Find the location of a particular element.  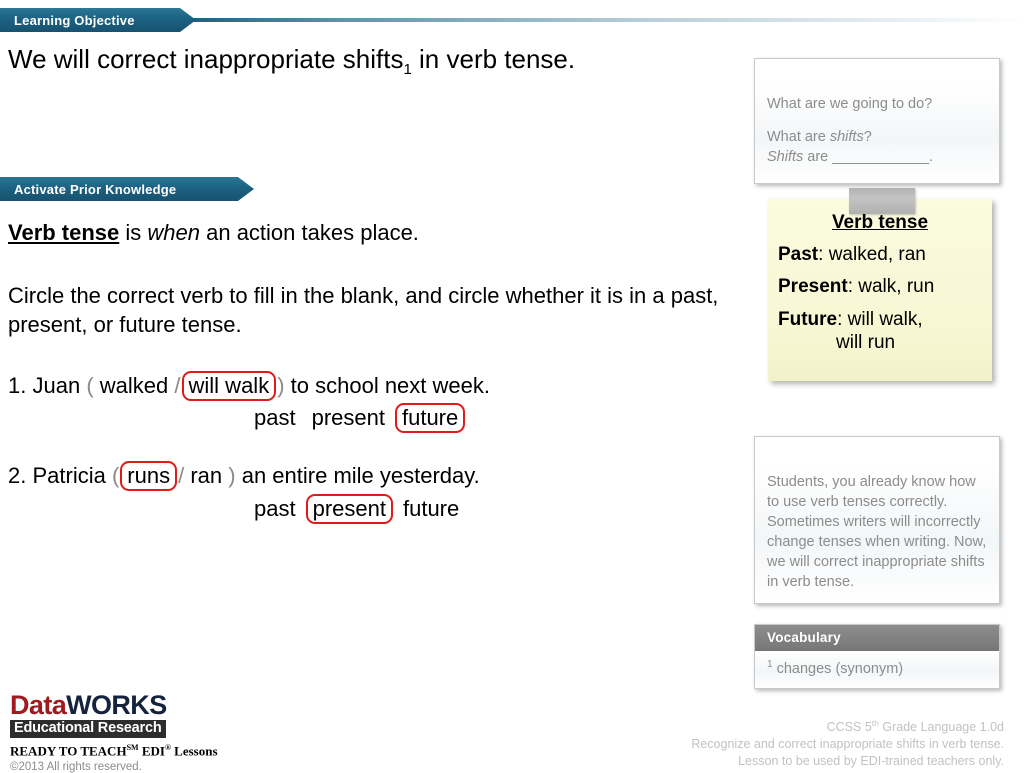

make-connection-header: Make Connection is located at coordinates (877, 450).